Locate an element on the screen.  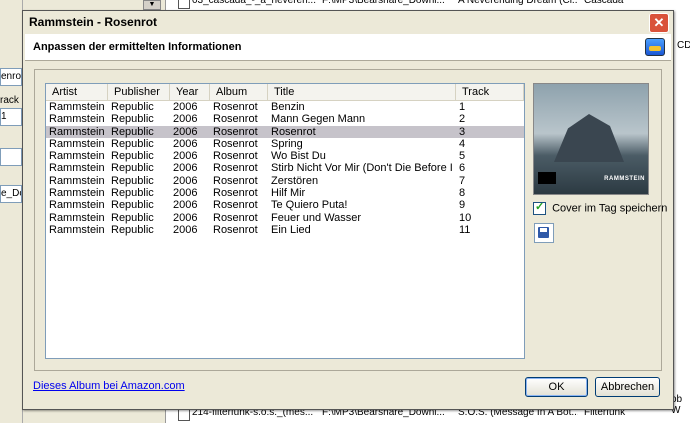
background-side-panel is located at coordinates (11, 211).